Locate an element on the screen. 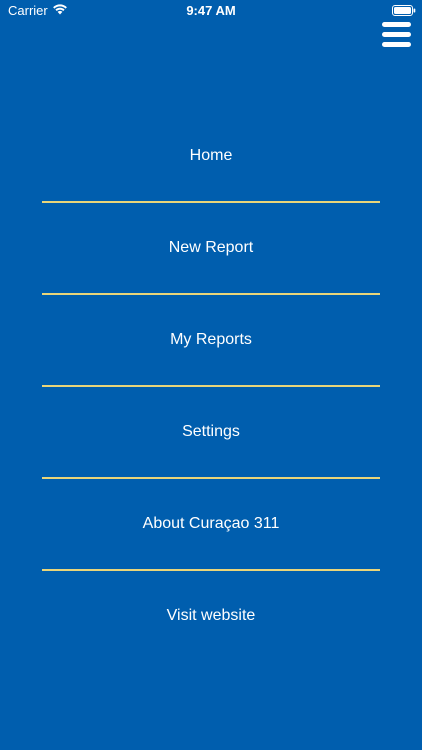  hamburger-menu-icon is located at coordinates (397, 35).